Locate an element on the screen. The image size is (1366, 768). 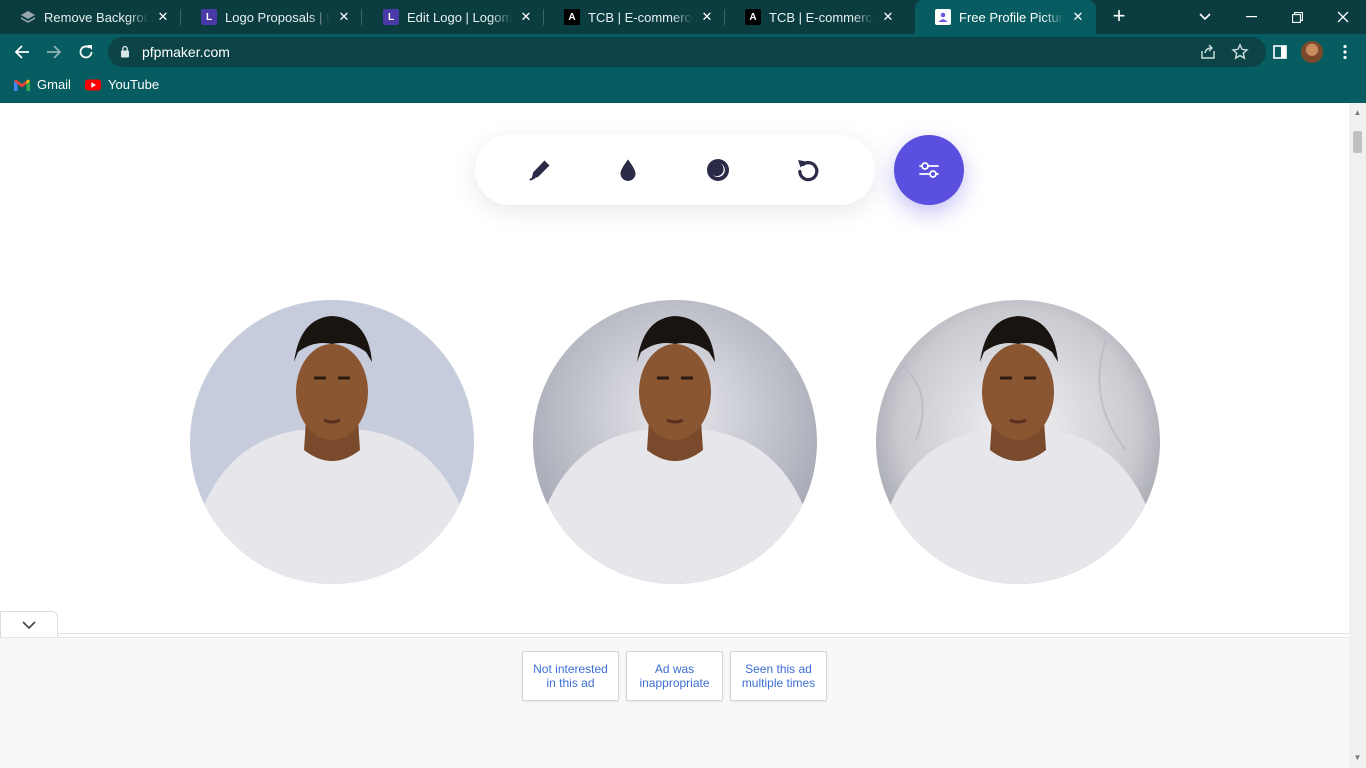
side-panel-icon is located at coordinates (1280, 52).